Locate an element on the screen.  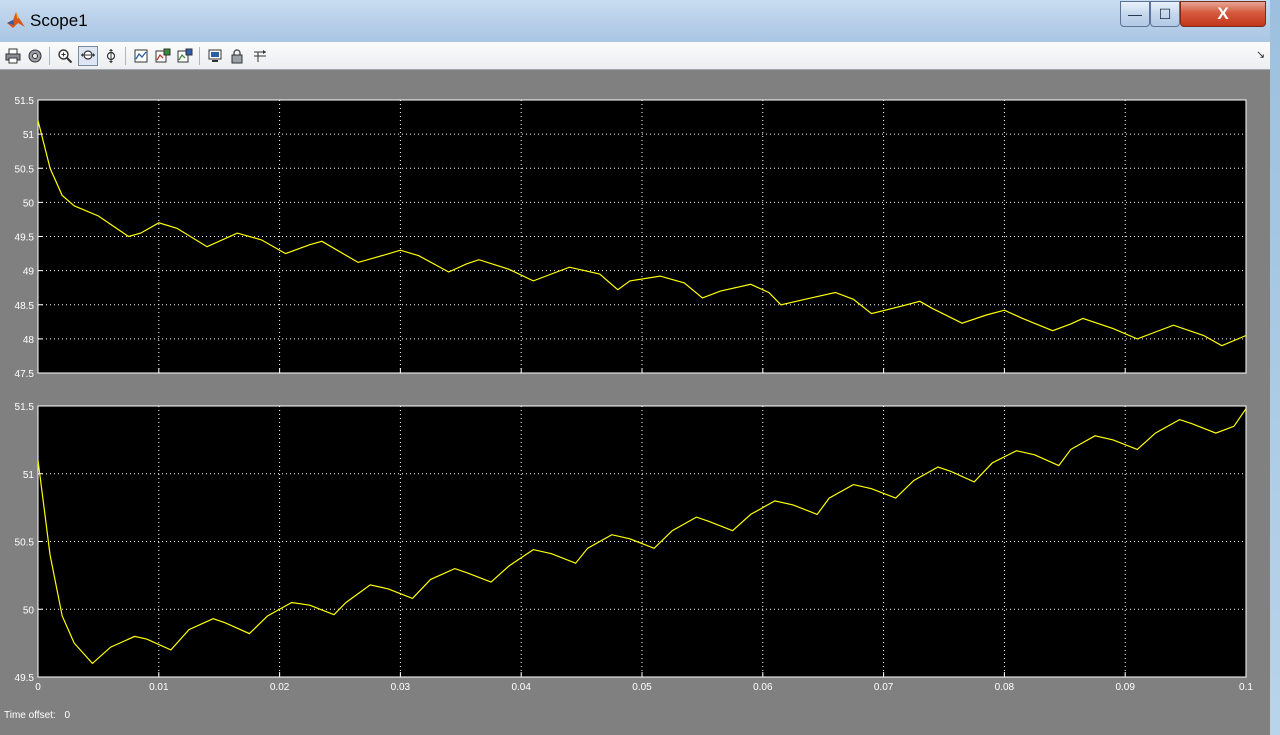
x-tick-label: 0.07 is located at coordinates (884, 687).